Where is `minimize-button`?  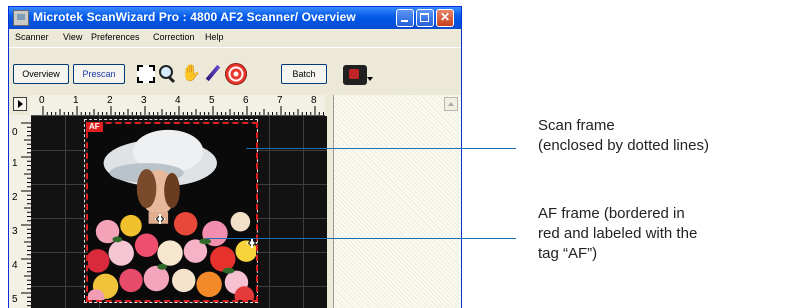 minimize-button is located at coordinates (405, 18).